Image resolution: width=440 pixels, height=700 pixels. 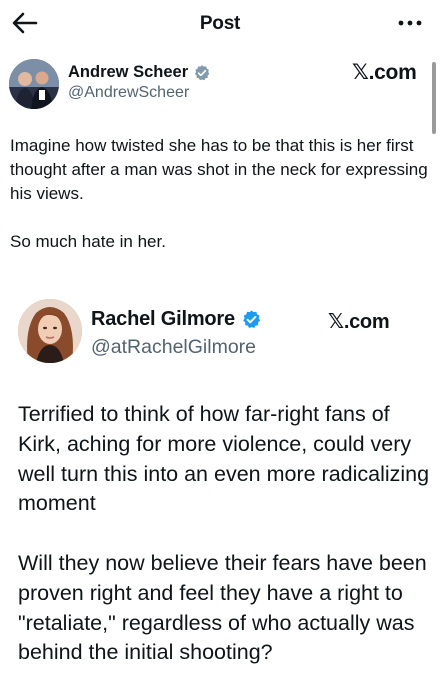 I want to click on avatar, so click(x=34, y=84).